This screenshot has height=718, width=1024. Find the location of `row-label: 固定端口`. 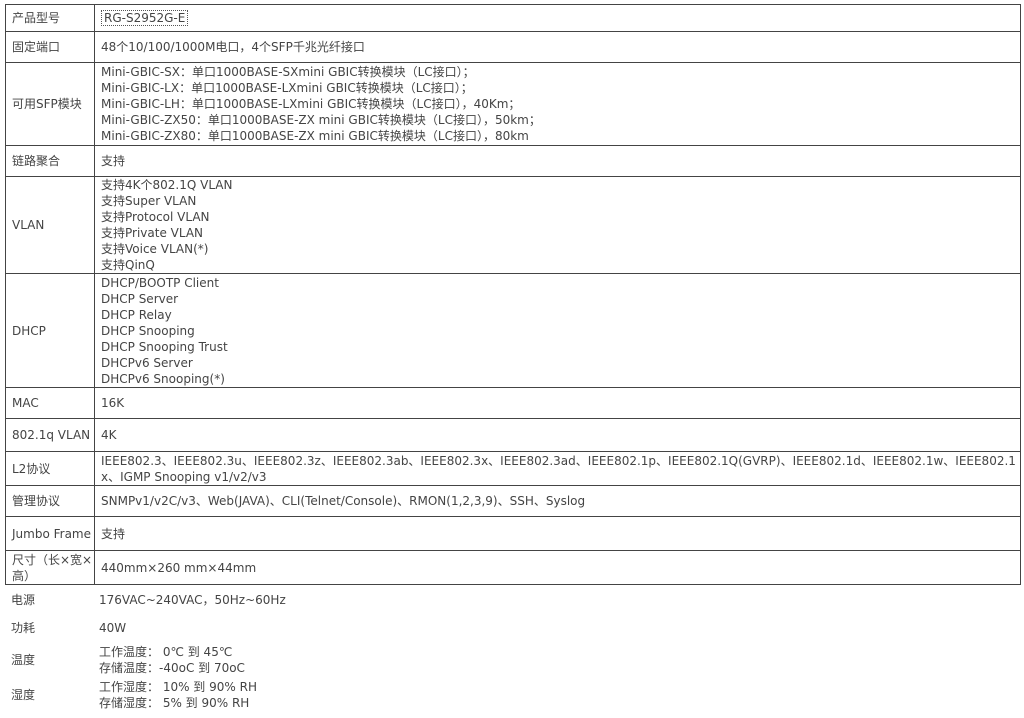

row-label: 固定端口 is located at coordinates (50, 47).